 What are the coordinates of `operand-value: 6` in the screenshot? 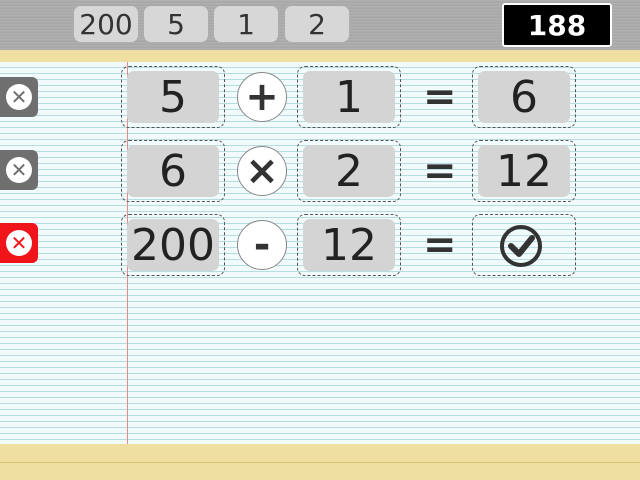 It's located at (173, 171).